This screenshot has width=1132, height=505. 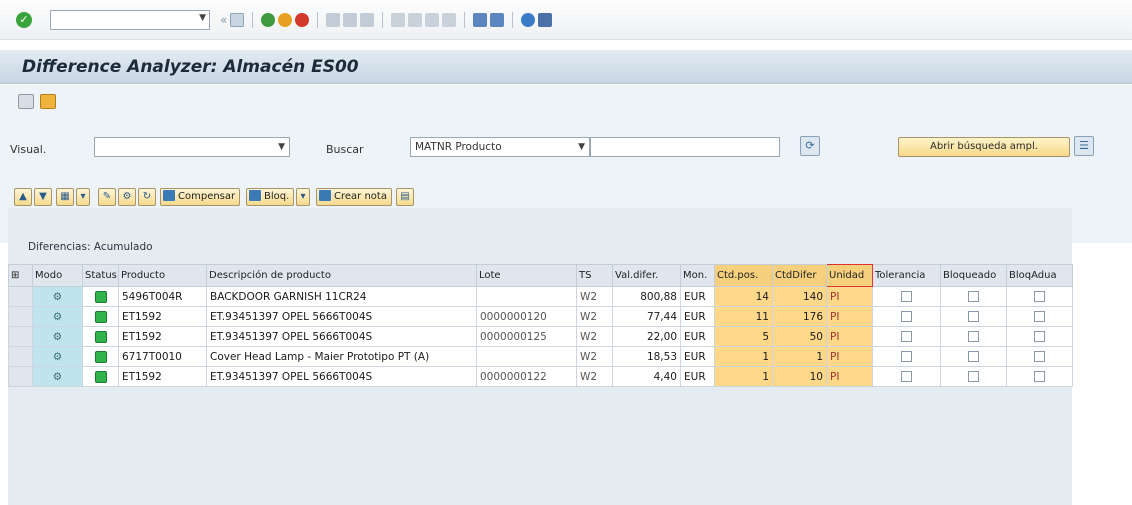 What do you see at coordinates (526, 275) in the screenshot?
I see `column-header: Lote` at bounding box center [526, 275].